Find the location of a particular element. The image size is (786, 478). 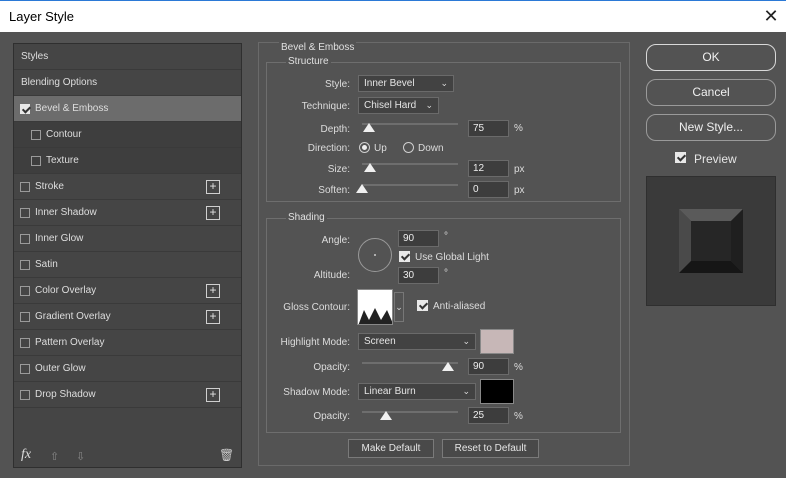

depth-slider-knob is located at coordinates (369, 127).